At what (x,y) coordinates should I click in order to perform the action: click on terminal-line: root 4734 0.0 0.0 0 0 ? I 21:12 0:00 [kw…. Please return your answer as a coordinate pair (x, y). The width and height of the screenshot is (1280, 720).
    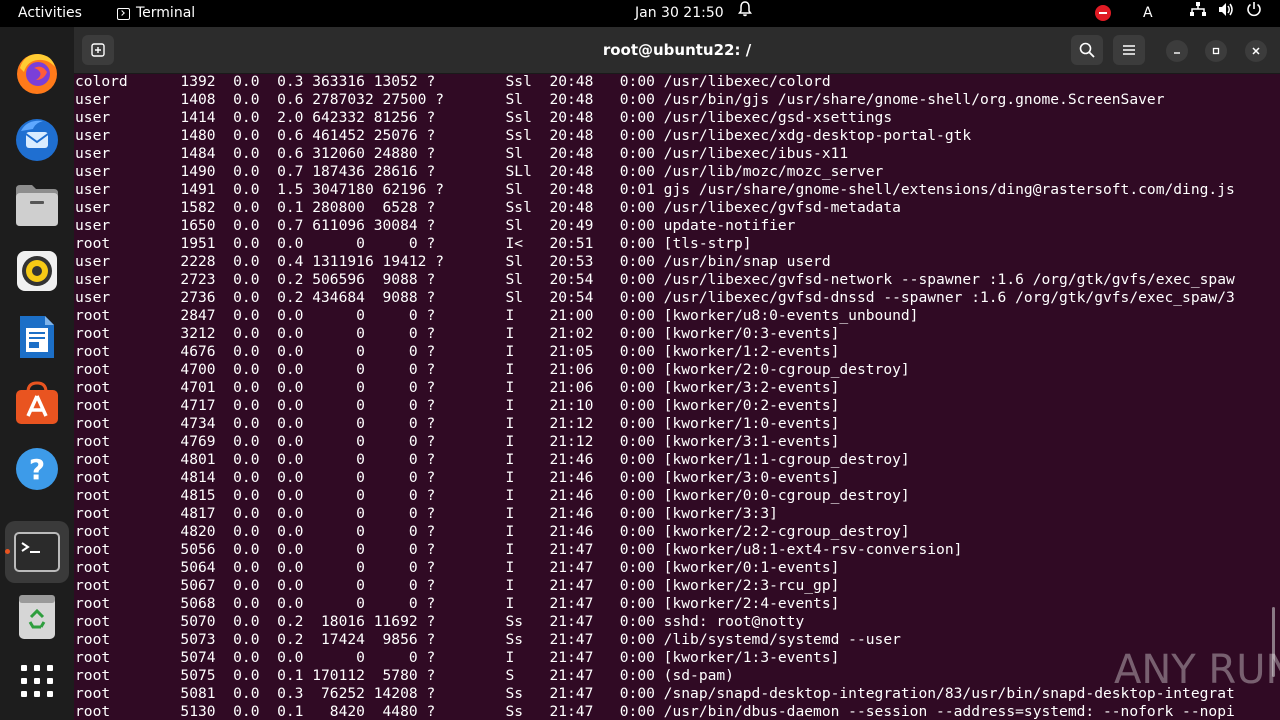
    Looking at the image, I should click on (457, 423).